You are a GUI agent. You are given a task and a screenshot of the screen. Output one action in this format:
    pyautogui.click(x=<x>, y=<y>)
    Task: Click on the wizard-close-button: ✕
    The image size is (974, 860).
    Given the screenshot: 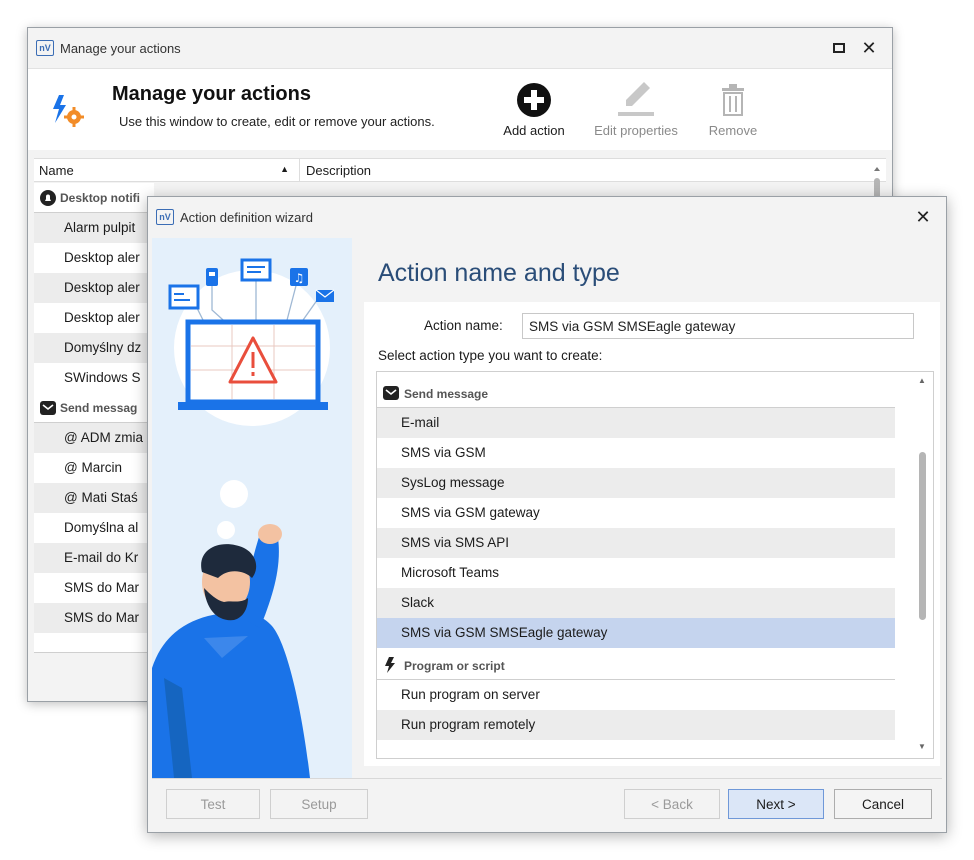 What is the action you would take?
    pyautogui.click(x=923, y=217)
    